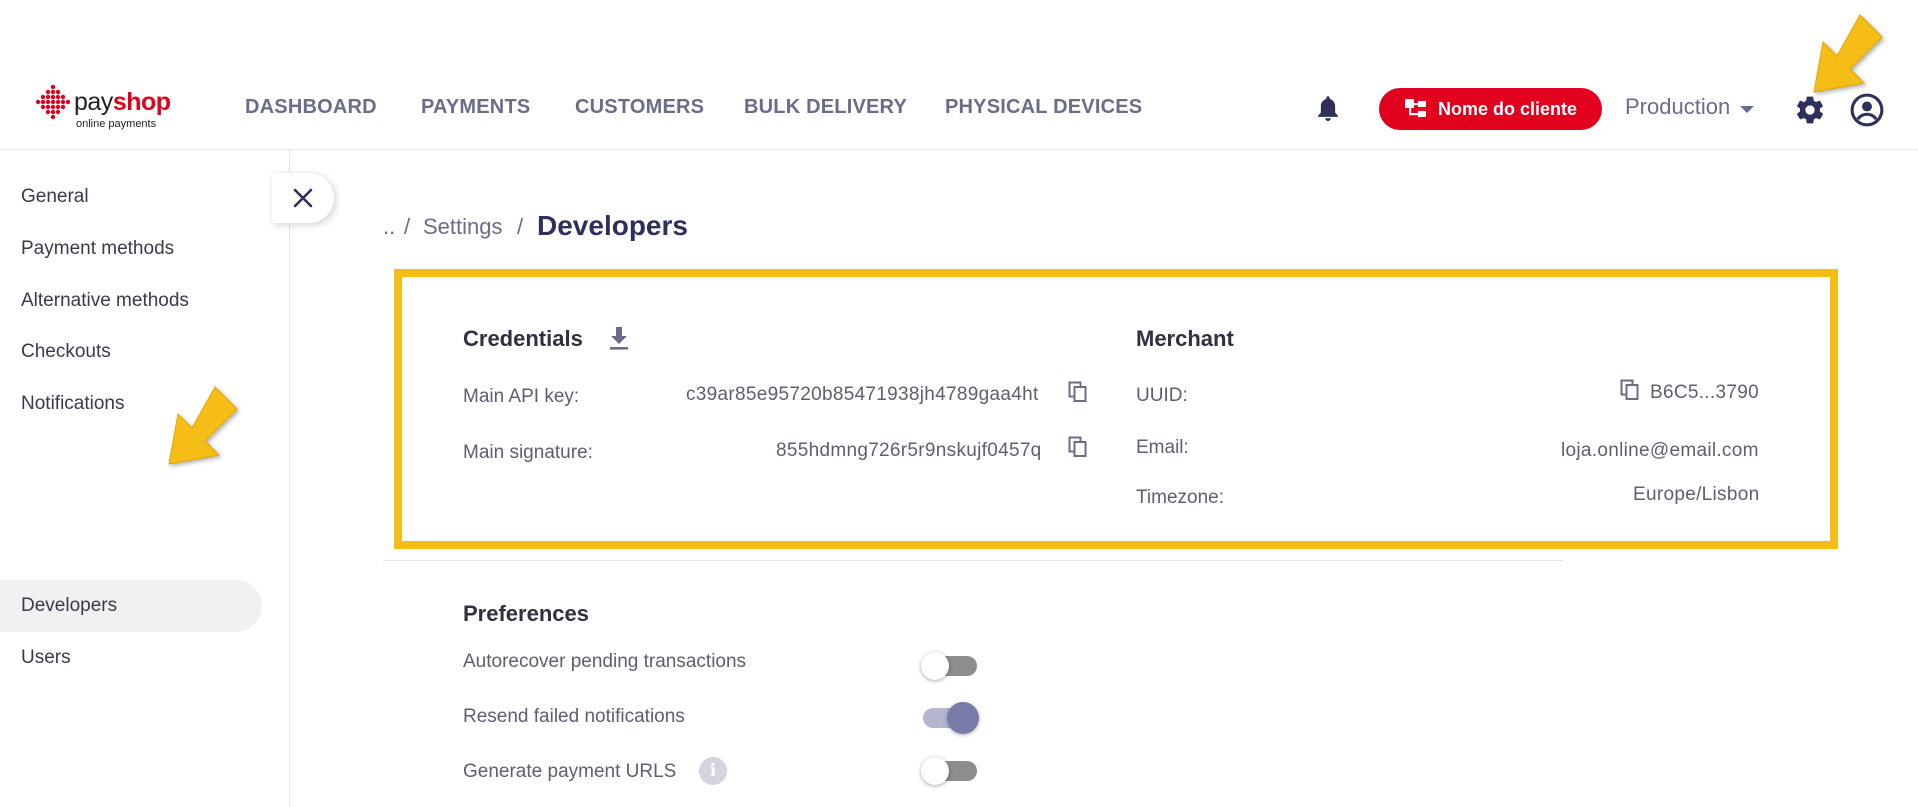 The height and width of the screenshot is (807, 1918). I want to click on close-sidebar-button, so click(303, 198).